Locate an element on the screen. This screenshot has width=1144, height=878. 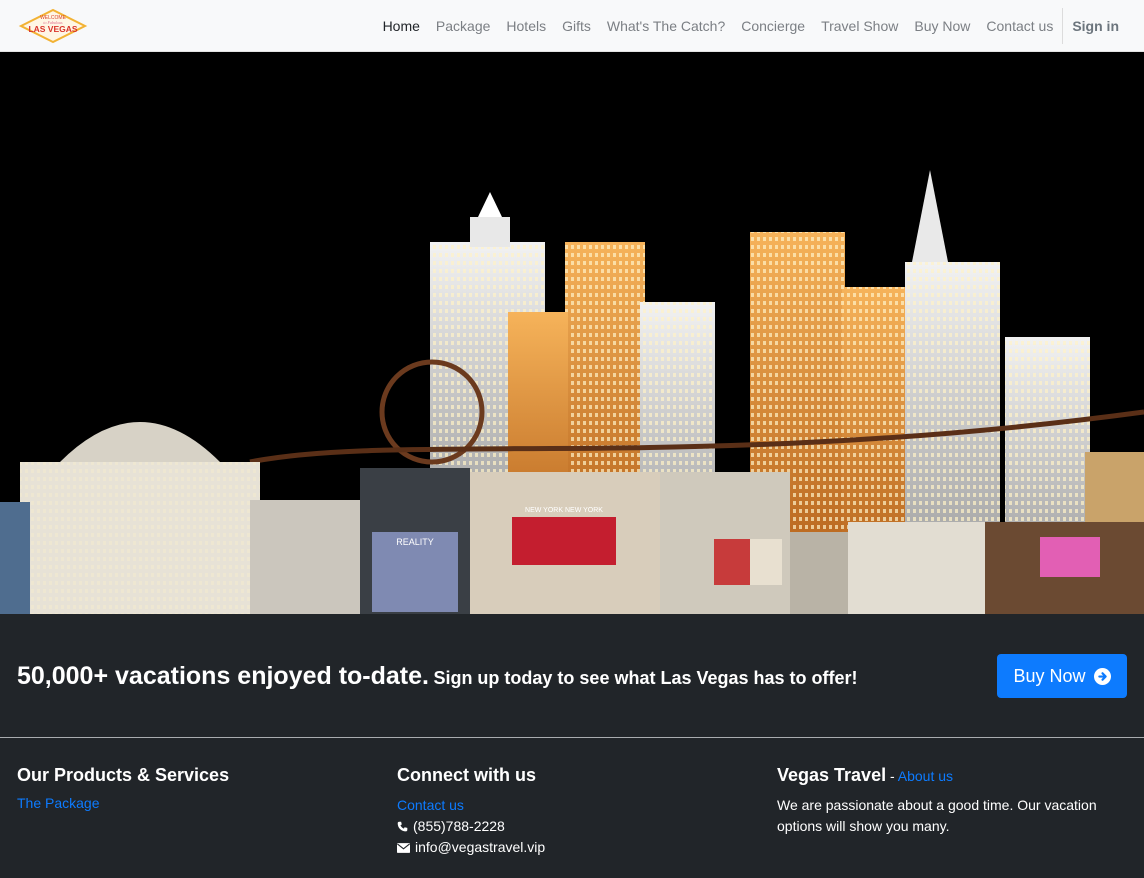
nav-package: Package is located at coordinates (463, 26).